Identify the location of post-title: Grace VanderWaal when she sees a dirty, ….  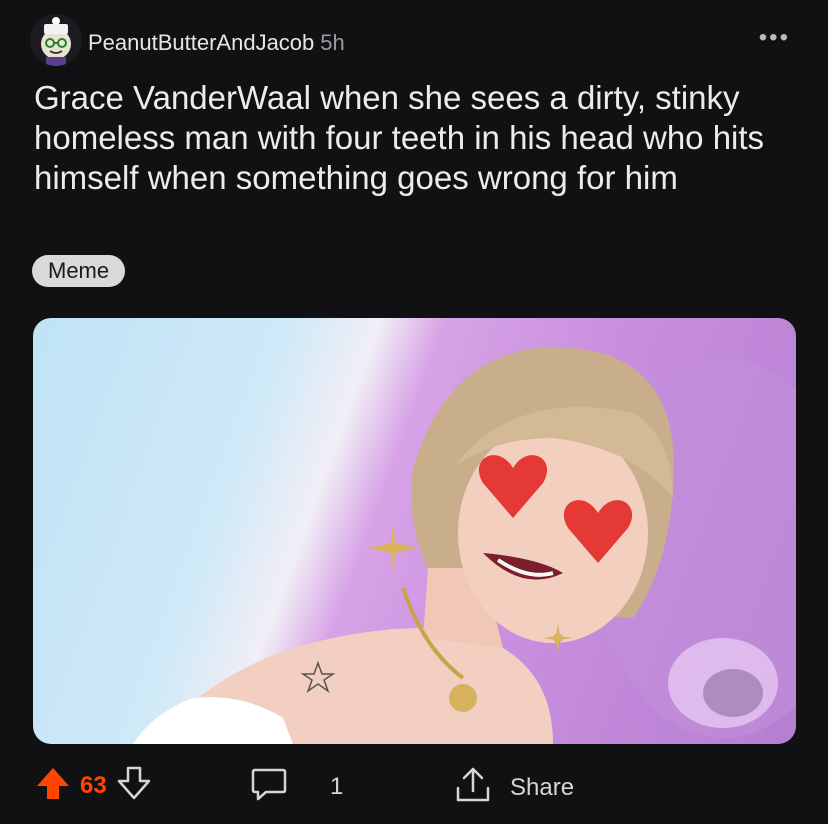
(419, 138).